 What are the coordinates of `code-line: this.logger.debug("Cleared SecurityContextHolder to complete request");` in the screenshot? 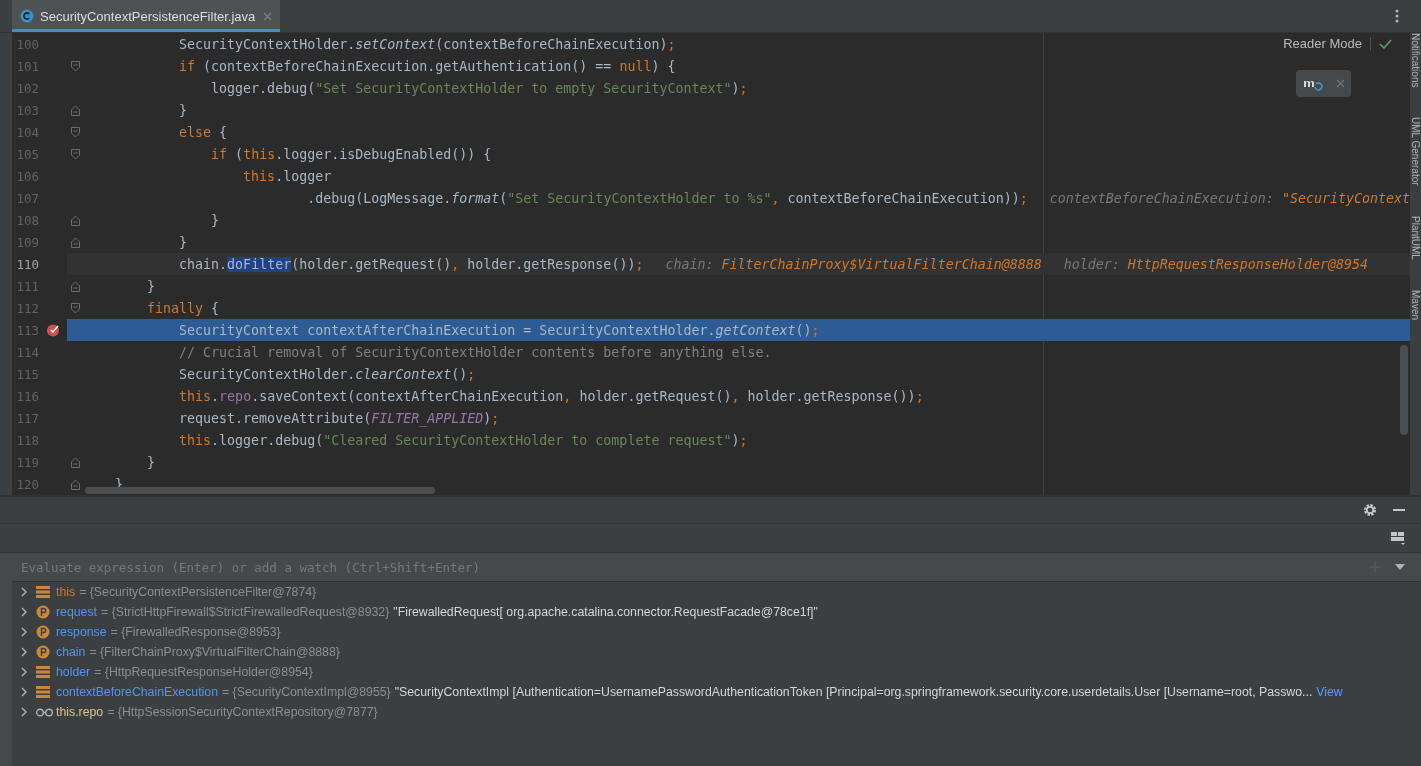 It's located at (463, 440).